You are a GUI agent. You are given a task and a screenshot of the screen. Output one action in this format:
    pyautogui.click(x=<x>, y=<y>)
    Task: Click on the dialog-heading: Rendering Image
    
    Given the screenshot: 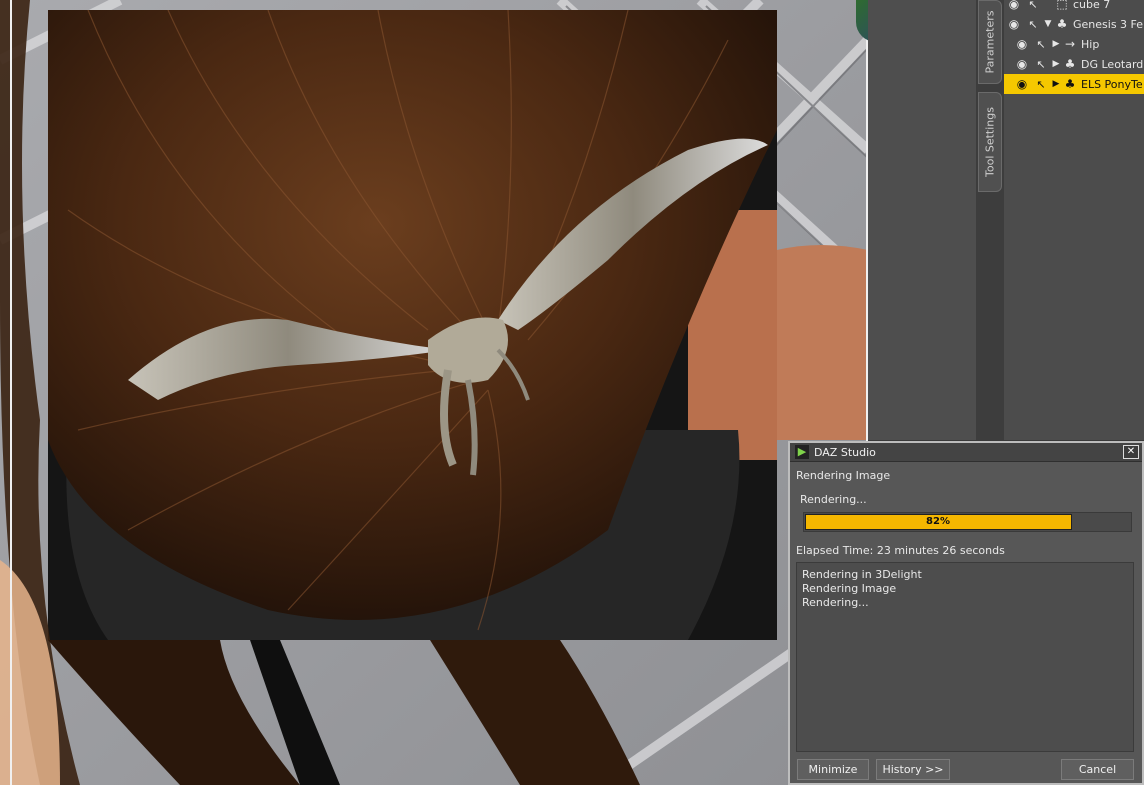 What is the action you would take?
    pyautogui.click(x=843, y=475)
    